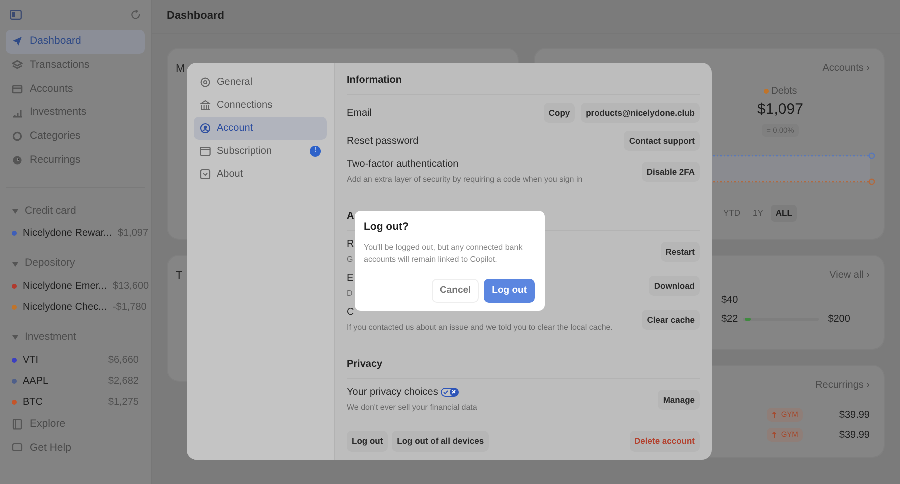  I want to click on settings-tab: General, so click(260, 82).